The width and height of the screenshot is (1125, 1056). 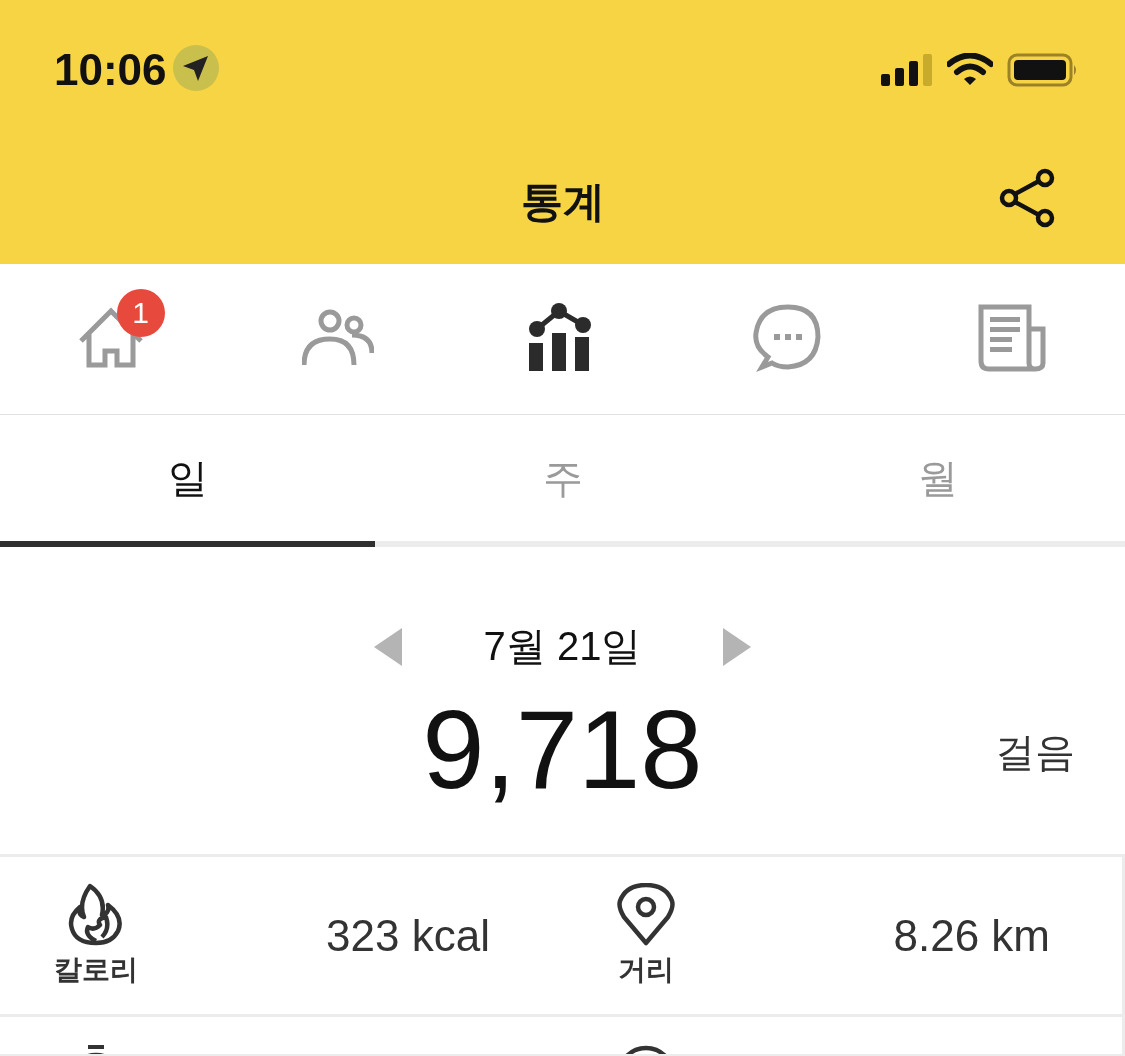 I want to click on stat-label: 칼로리, so click(x=96, y=969).